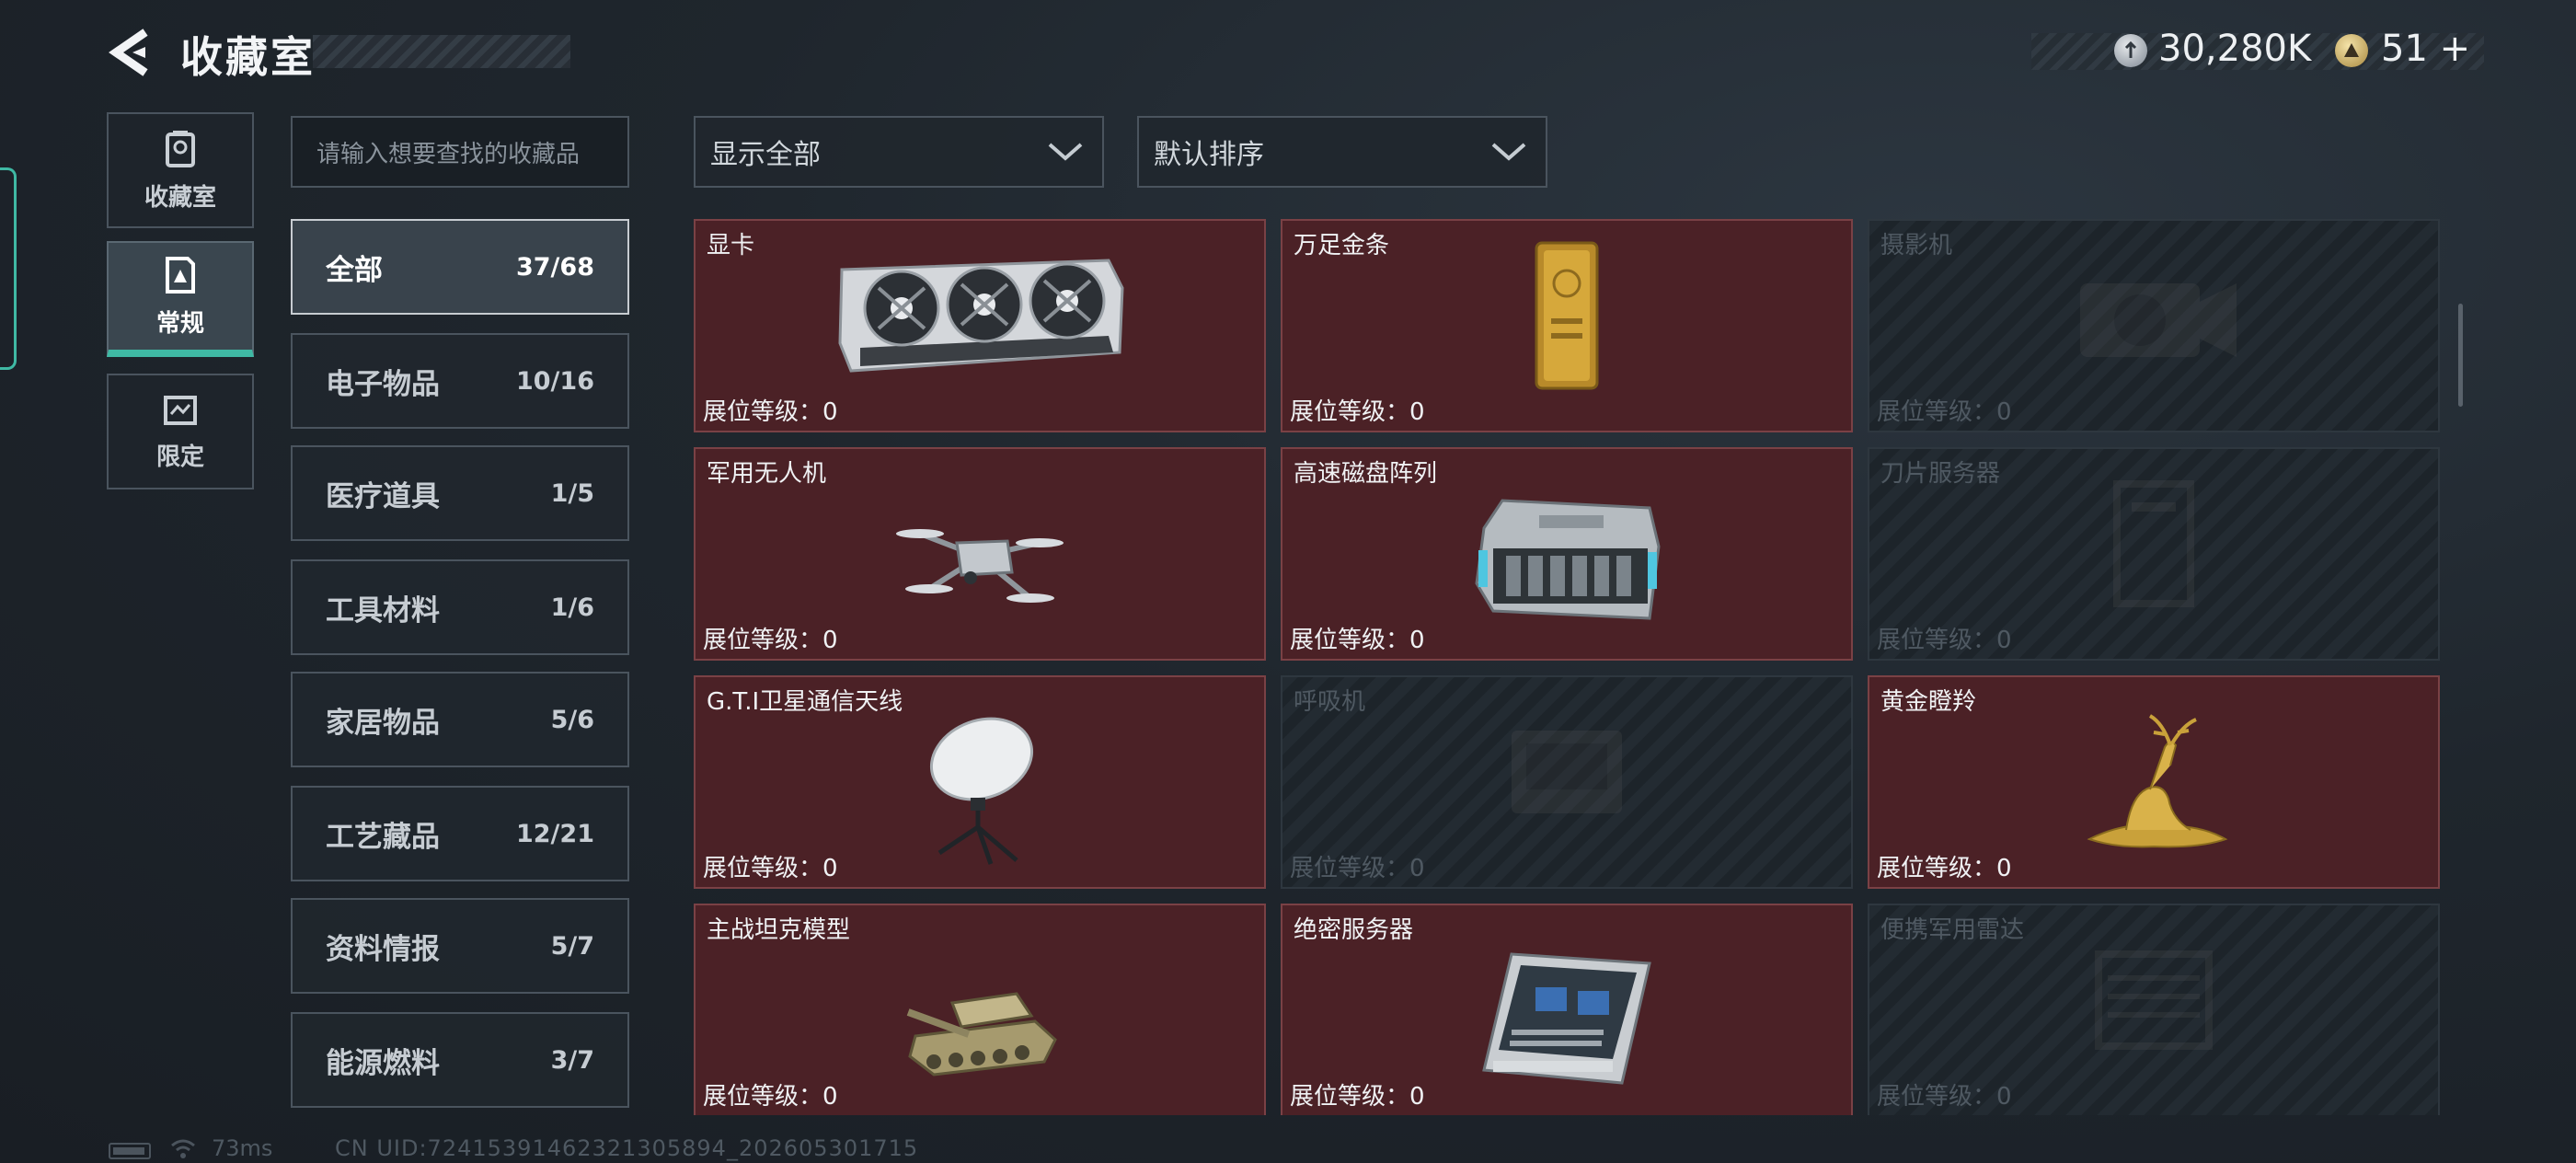  I want to click on sort-dropdown: 默认排序, so click(1342, 152).